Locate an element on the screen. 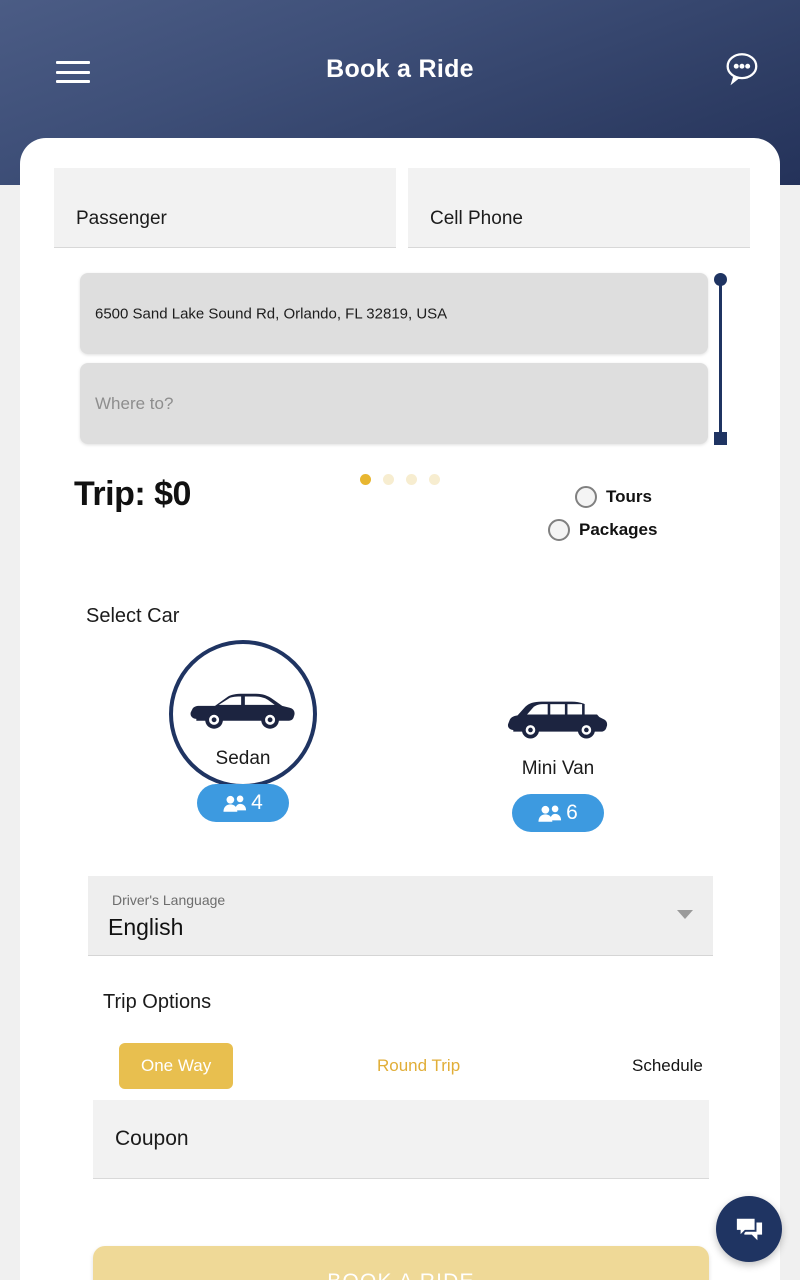 The image size is (800, 1280). capacity-value-sedan: 4 is located at coordinates (257, 802).